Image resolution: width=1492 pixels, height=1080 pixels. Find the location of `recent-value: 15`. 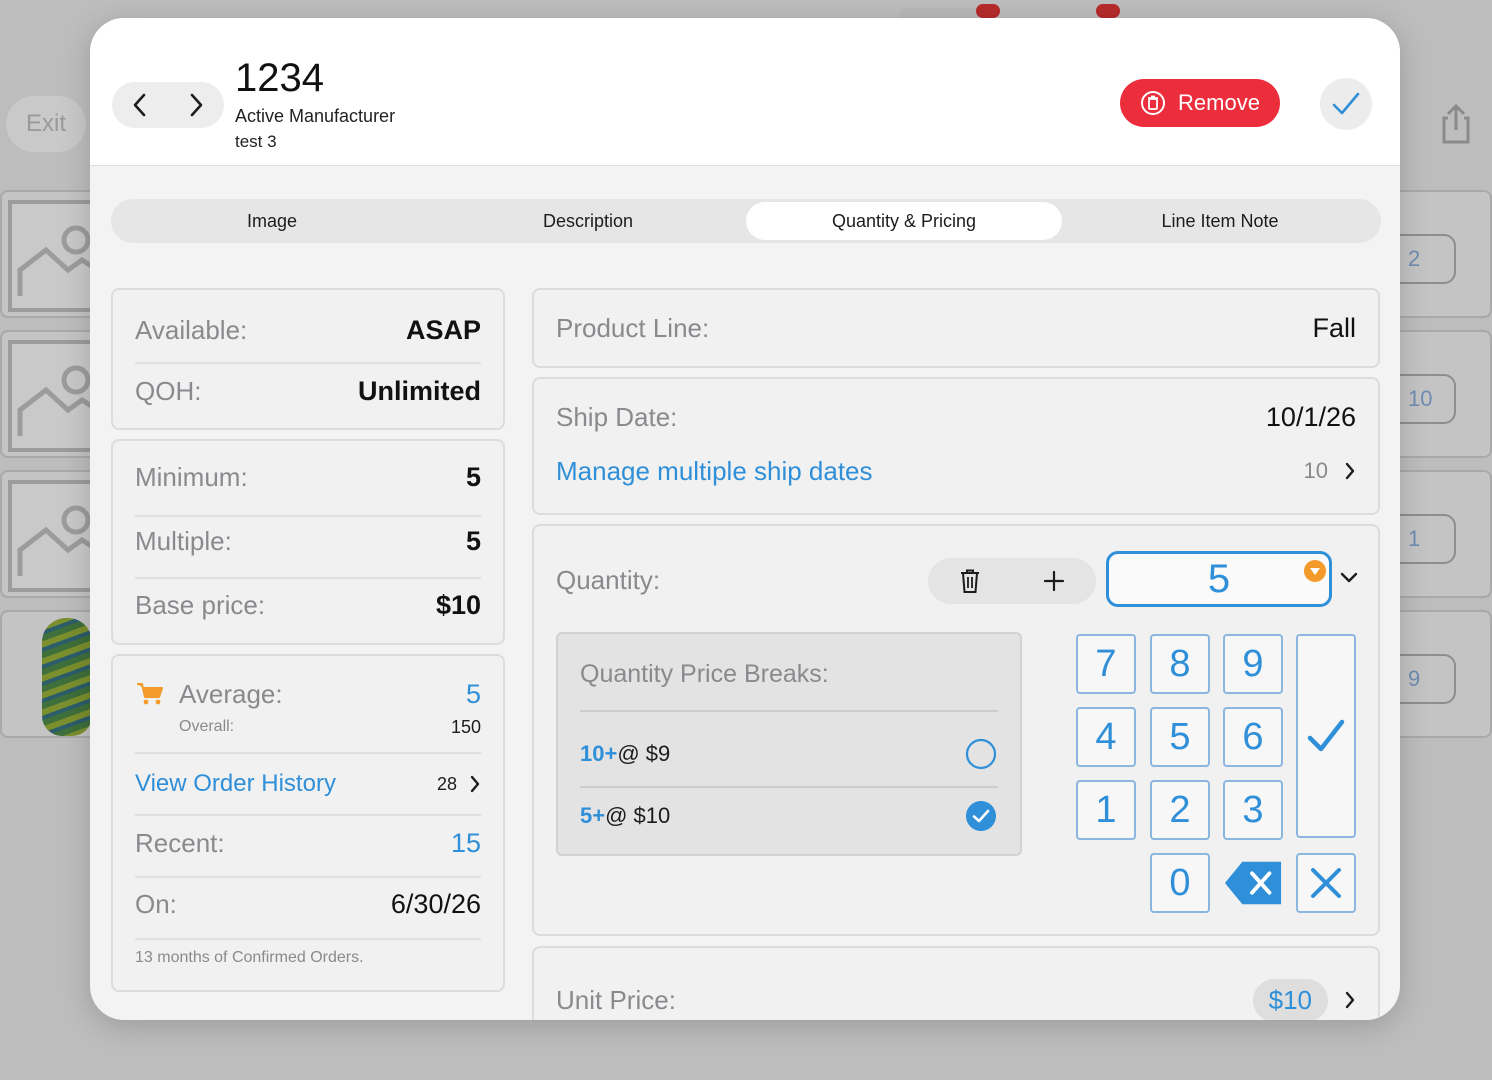

recent-value: 15 is located at coordinates (465, 842).